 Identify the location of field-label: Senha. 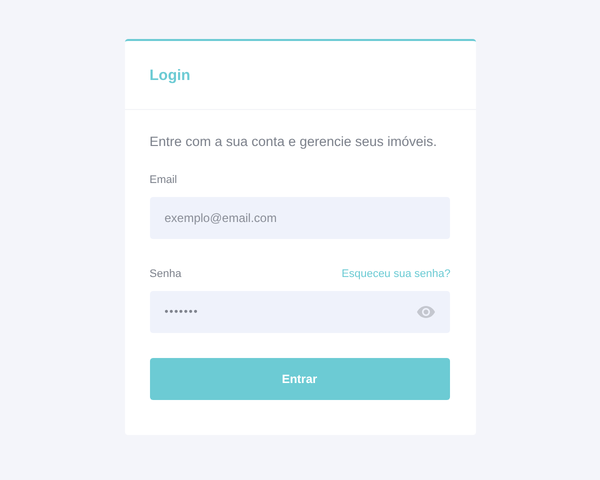
(166, 274).